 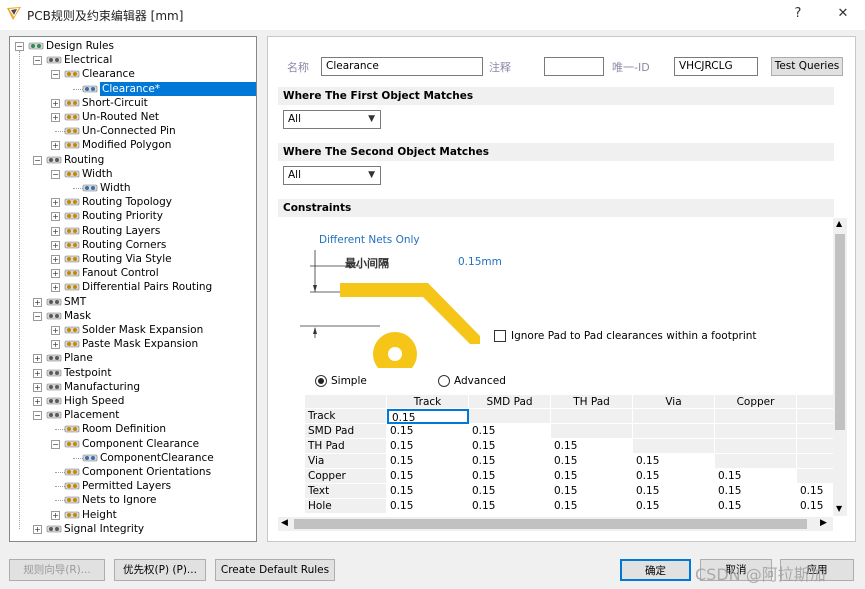 What do you see at coordinates (133, 174) in the screenshot?
I see `tree-item: − Width` at bounding box center [133, 174].